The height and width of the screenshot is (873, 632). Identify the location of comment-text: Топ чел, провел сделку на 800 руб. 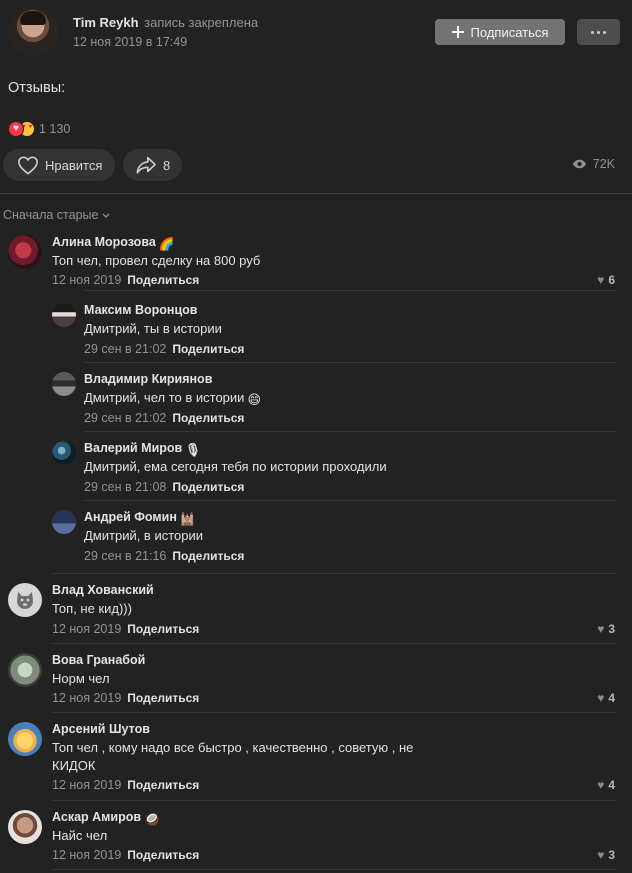
(156, 260).